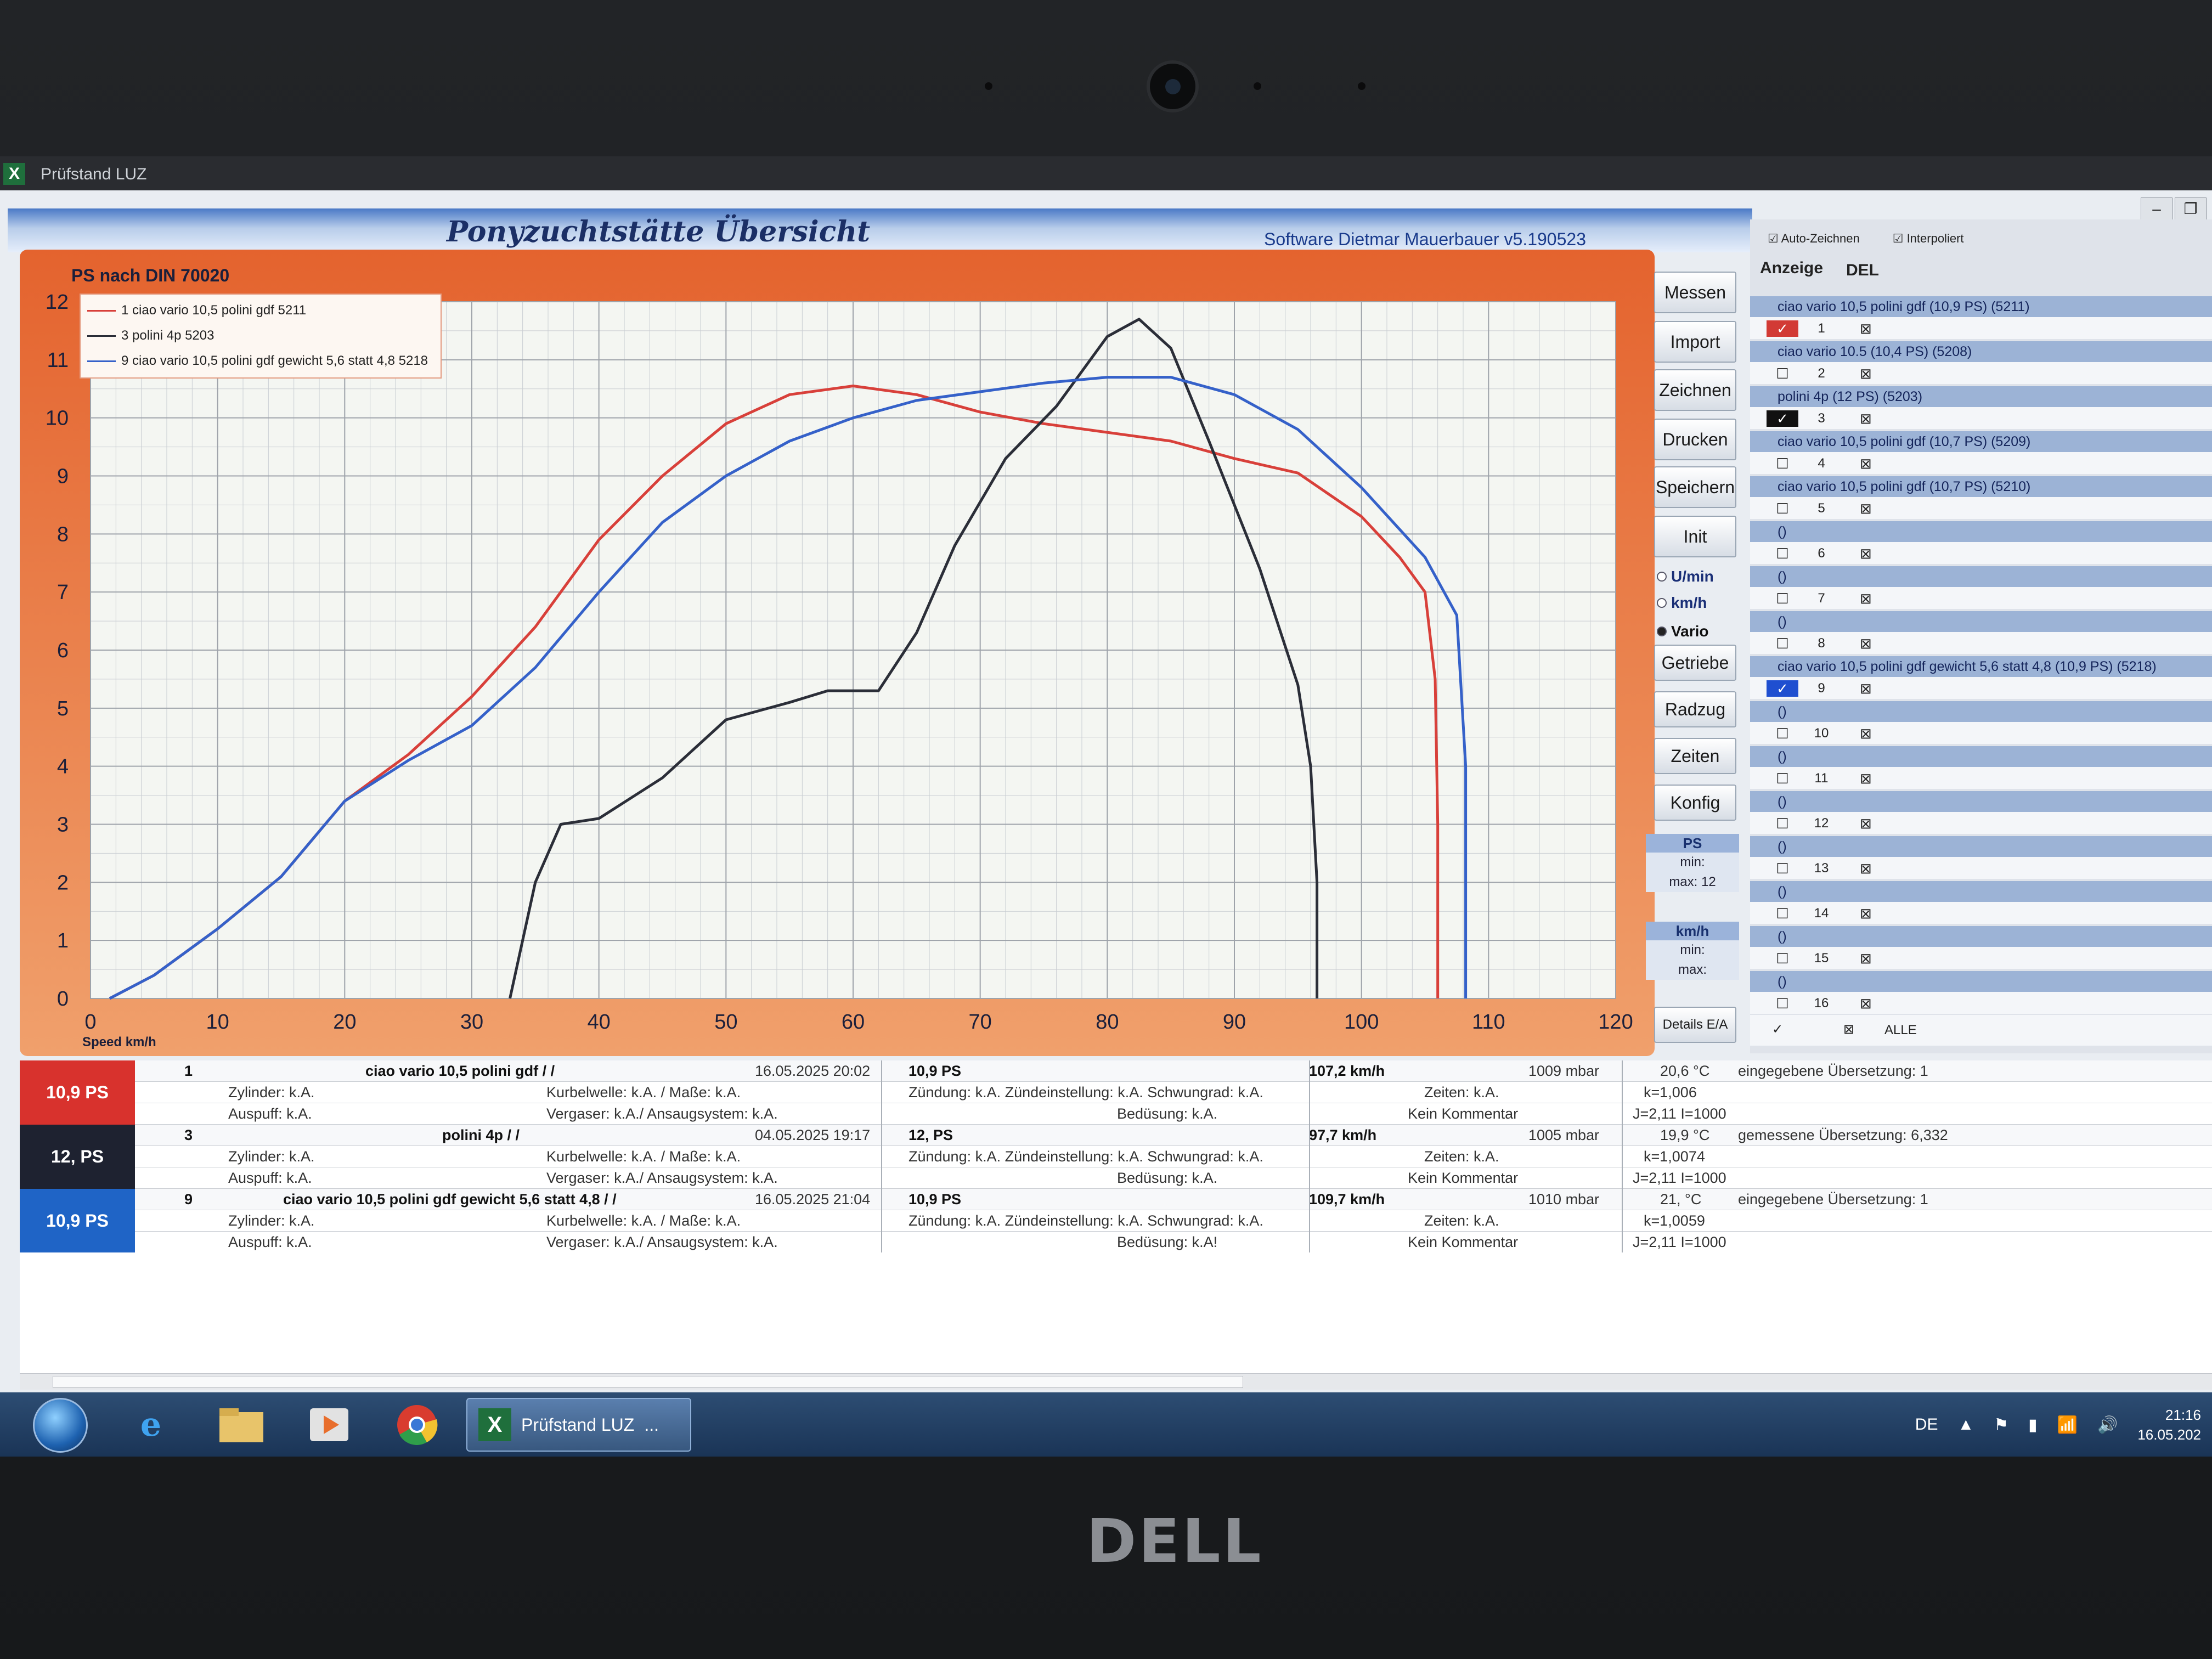 This screenshot has height=1659, width=2212. I want to click on run-list-item: ciao vario 10.5 (10,4 PS) (5208) ☐ 2 ⊠, so click(1981, 363).